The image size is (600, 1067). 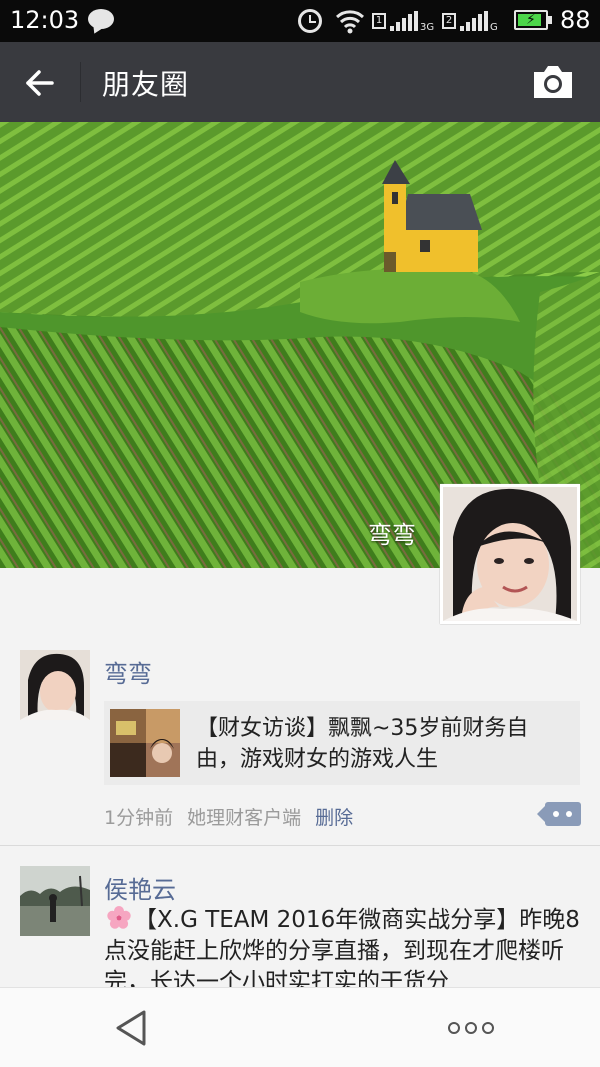 I want to click on battery-percent: 88, so click(x=575, y=20).